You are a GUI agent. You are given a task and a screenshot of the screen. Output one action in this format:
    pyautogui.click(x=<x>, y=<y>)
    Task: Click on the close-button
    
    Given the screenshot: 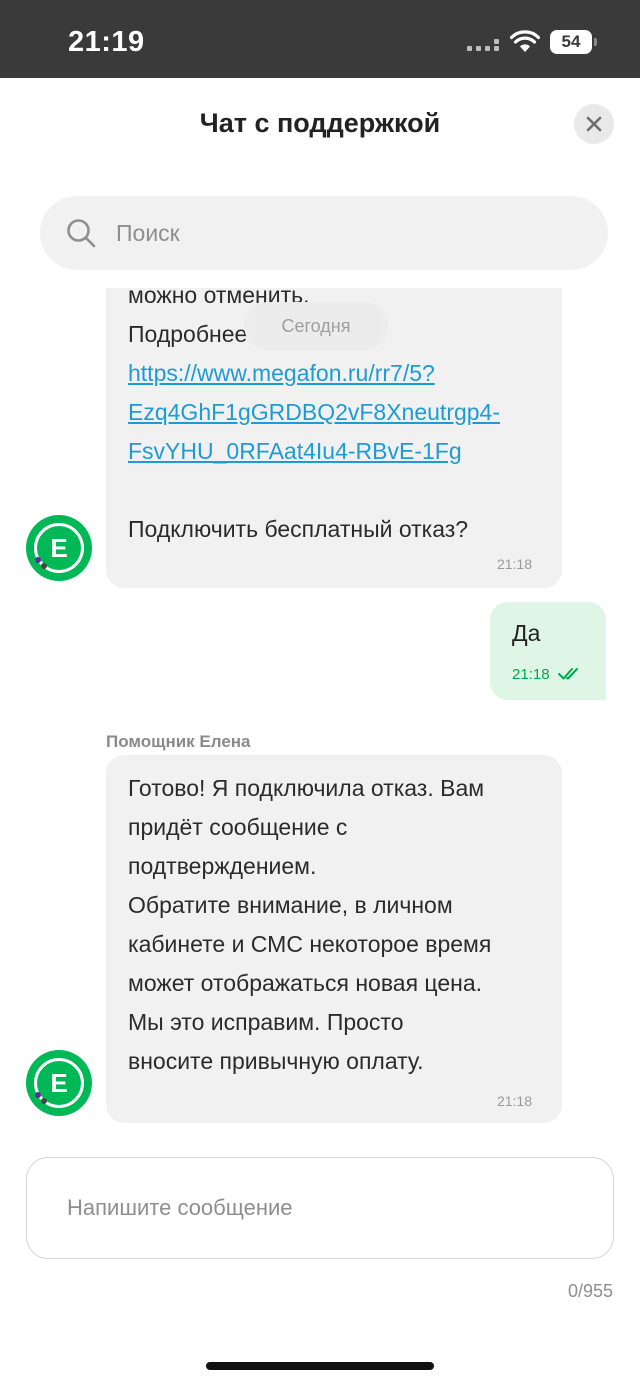 What is the action you would take?
    pyautogui.click(x=594, y=124)
    